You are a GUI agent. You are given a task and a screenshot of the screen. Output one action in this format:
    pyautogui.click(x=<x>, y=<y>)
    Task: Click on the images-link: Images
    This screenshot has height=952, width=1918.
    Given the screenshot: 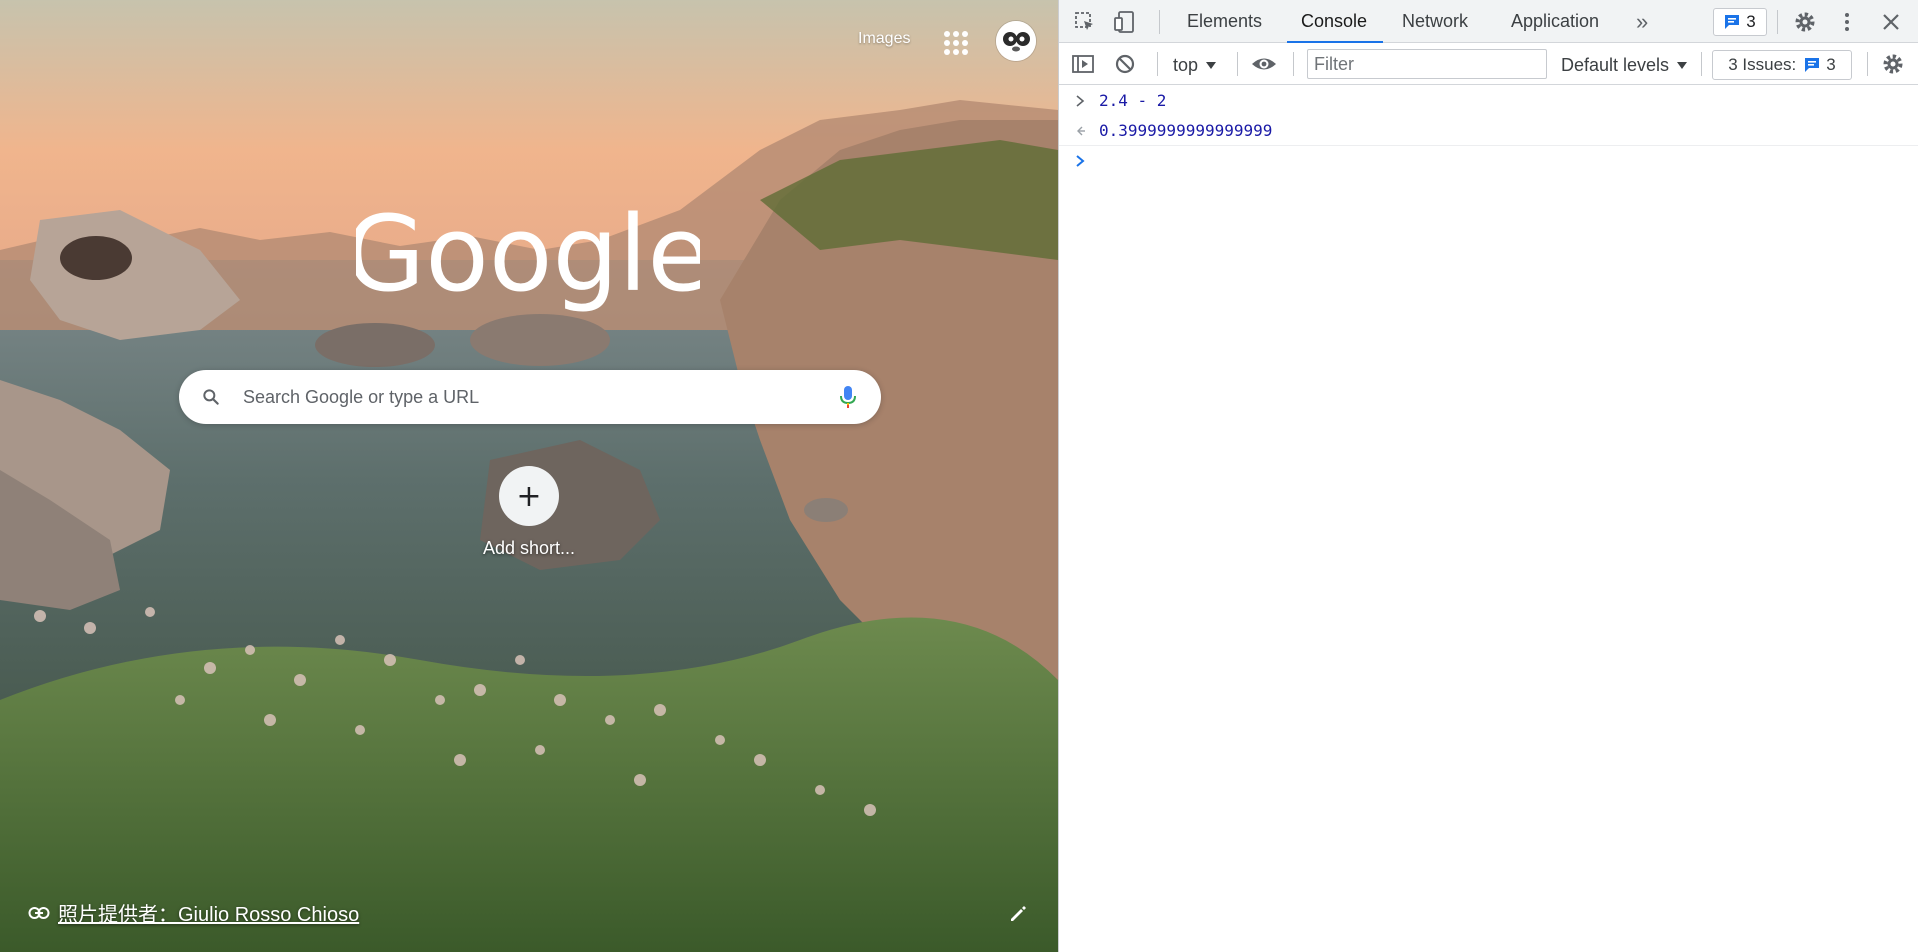 What is the action you would take?
    pyautogui.click(x=884, y=39)
    